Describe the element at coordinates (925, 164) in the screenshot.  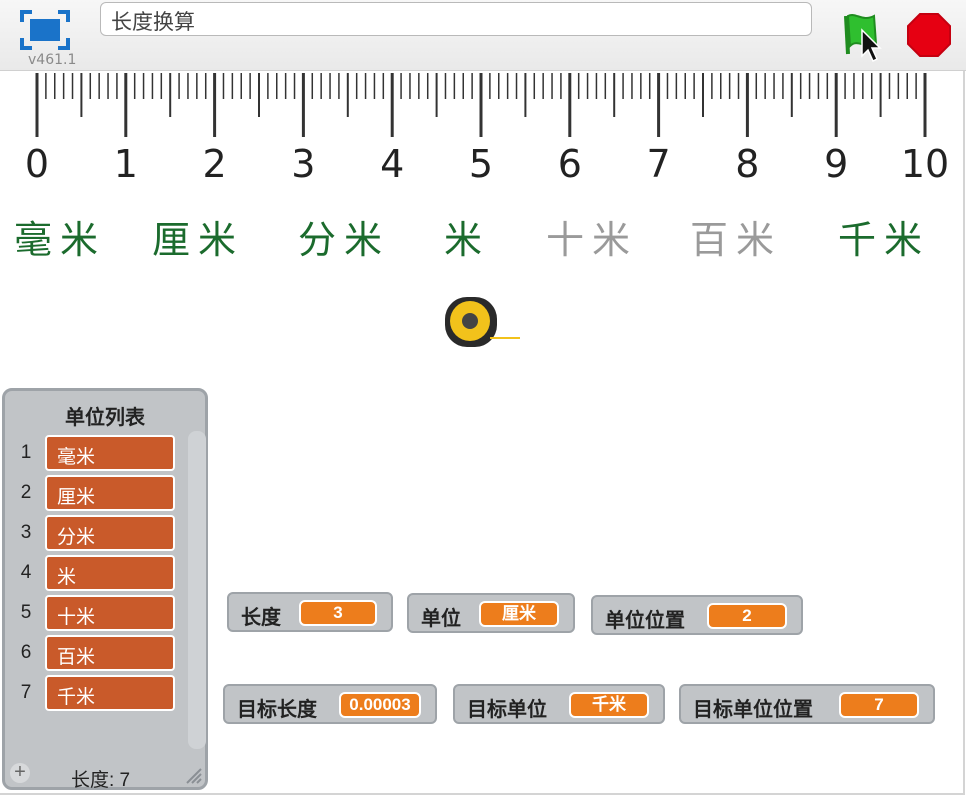
I see `ruler-tick-label: 10` at that location.